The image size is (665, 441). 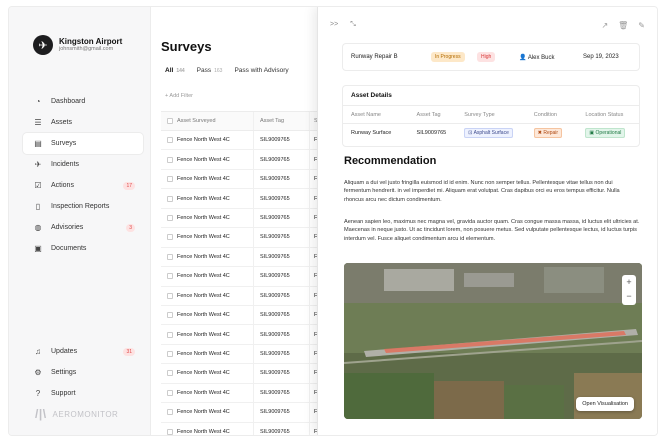 What do you see at coordinates (64, 372) in the screenshot?
I see `sidebar-item-label: Settings` at bounding box center [64, 372].